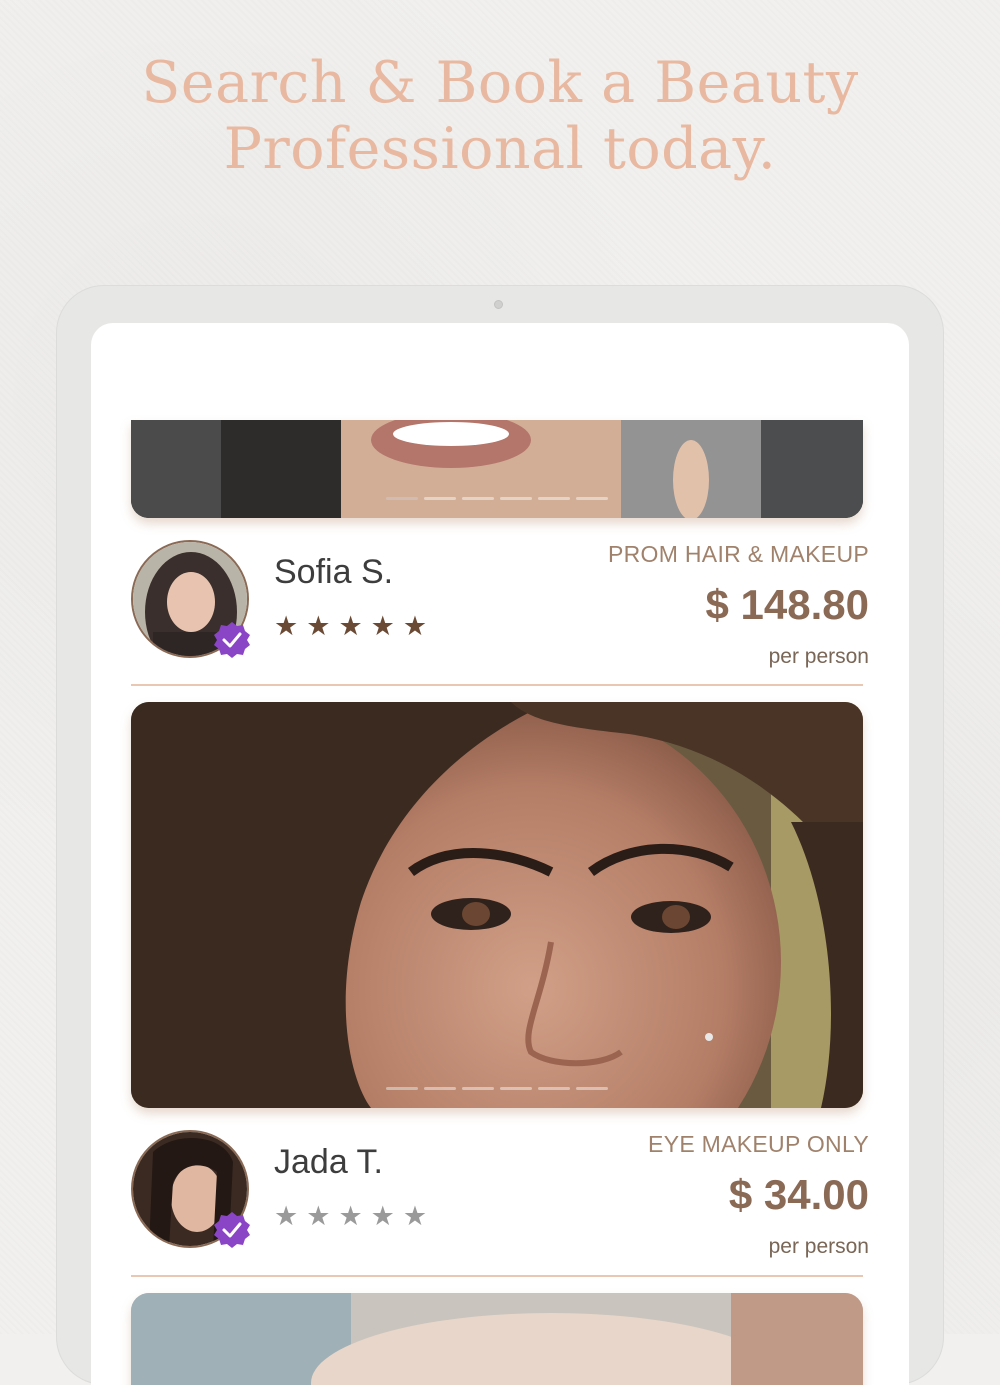 This screenshot has width=1000, height=1385. What do you see at coordinates (798, 1194) in the screenshot?
I see `price-value: $ 34.00` at bounding box center [798, 1194].